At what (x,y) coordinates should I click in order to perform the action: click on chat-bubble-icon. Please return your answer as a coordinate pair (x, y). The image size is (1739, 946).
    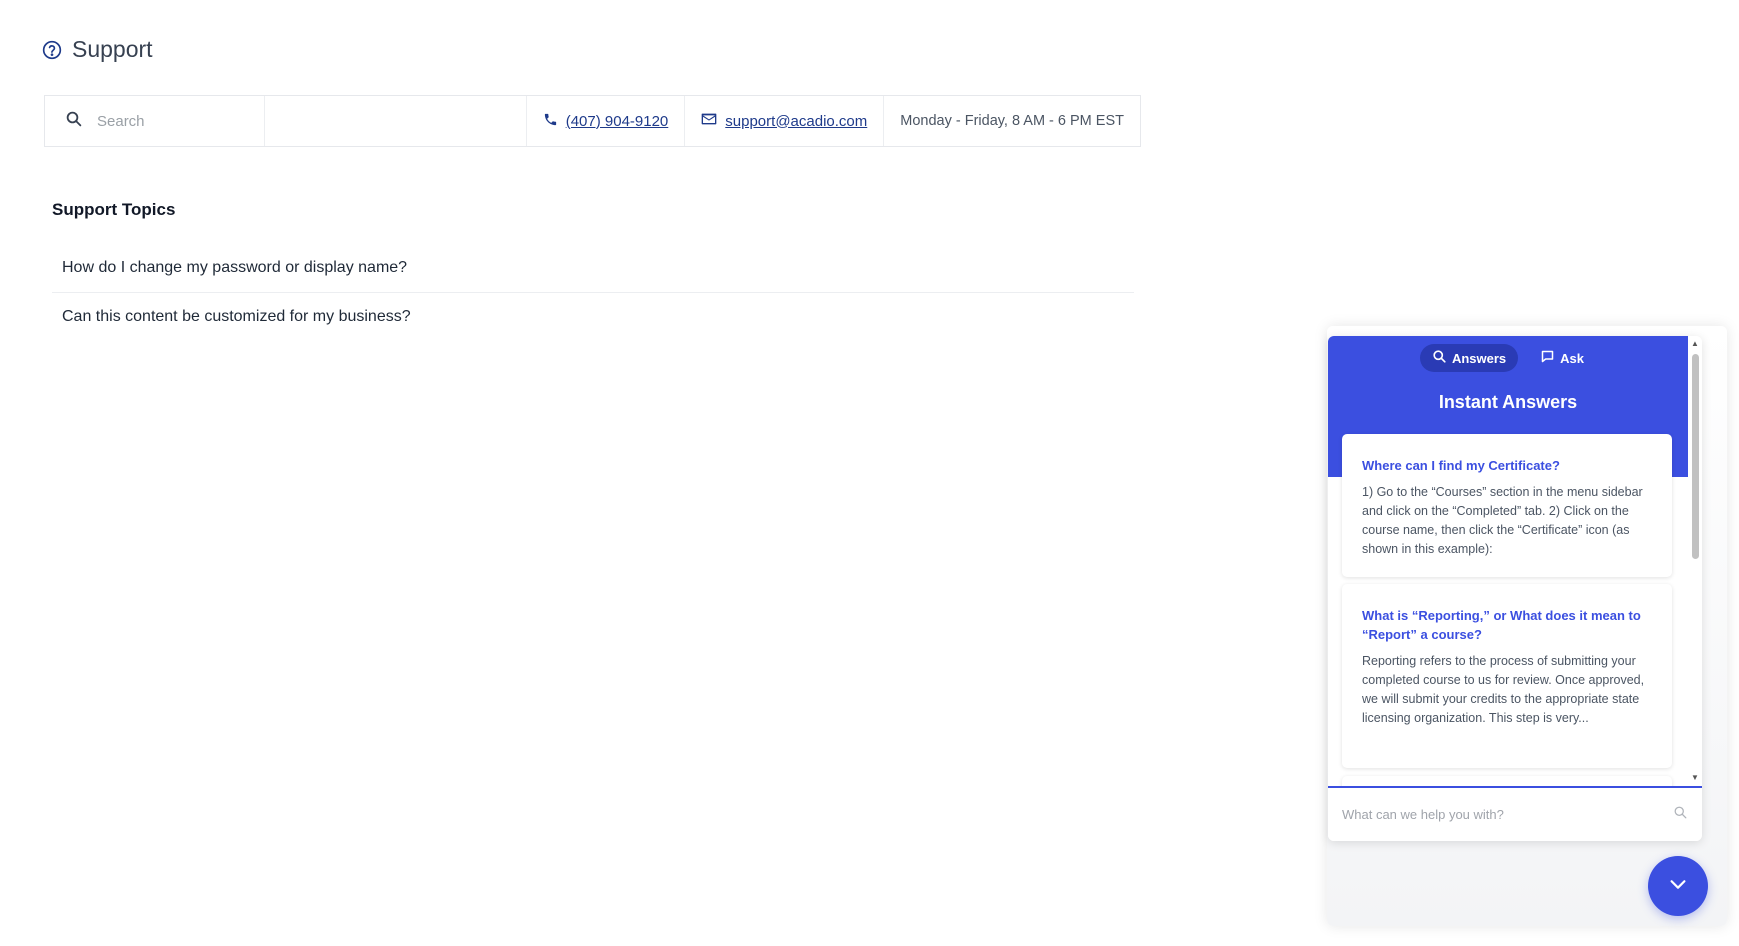
    Looking at the image, I should click on (1547, 358).